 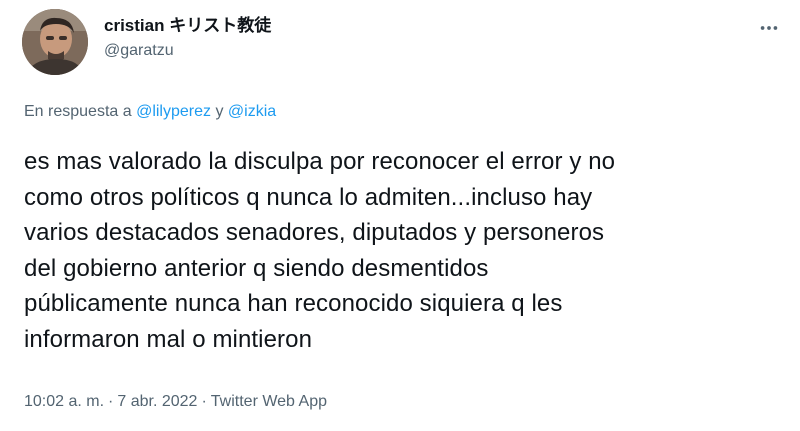 What do you see at coordinates (219, 111) in the screenshot?
I see `reply-conjunction: y` at bounding box center [219, 111].